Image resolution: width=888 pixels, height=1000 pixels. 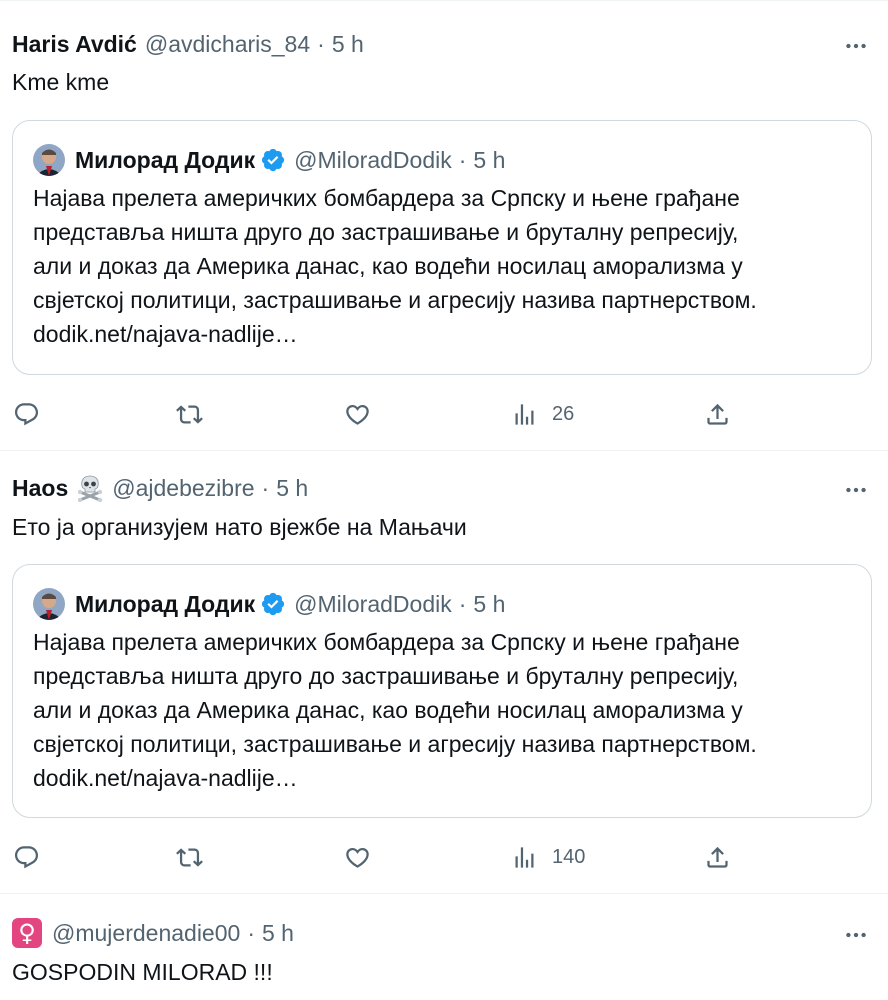 What do you see at coordinates (239, 527) in the screenshot?
I see `tweet-text: Ето ја организујем нато вјежбе на Мањачи` at bounding box center [239, 527].